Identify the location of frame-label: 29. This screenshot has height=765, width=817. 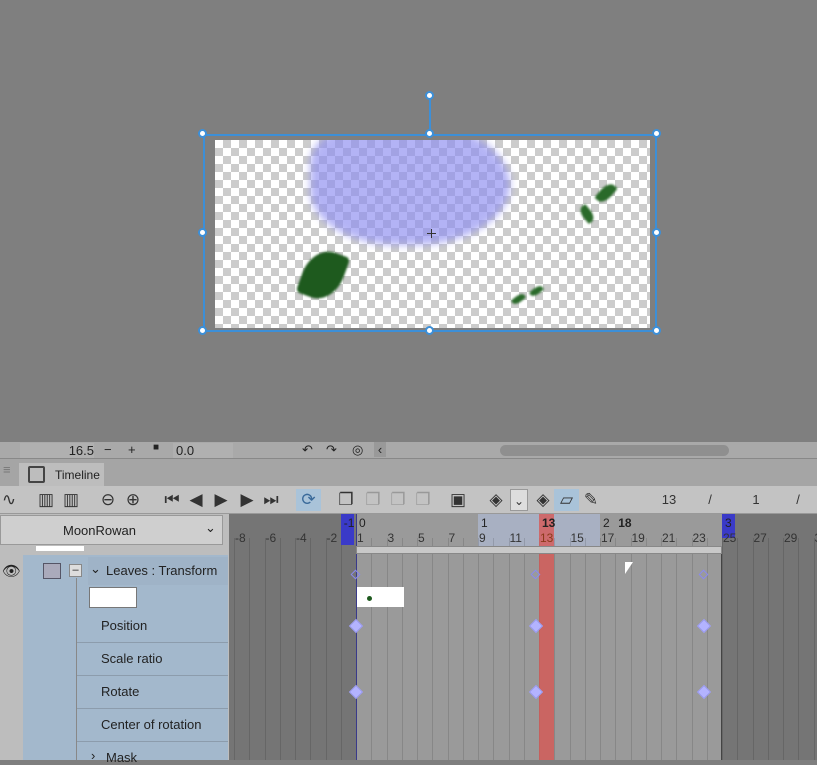
(790, 538).